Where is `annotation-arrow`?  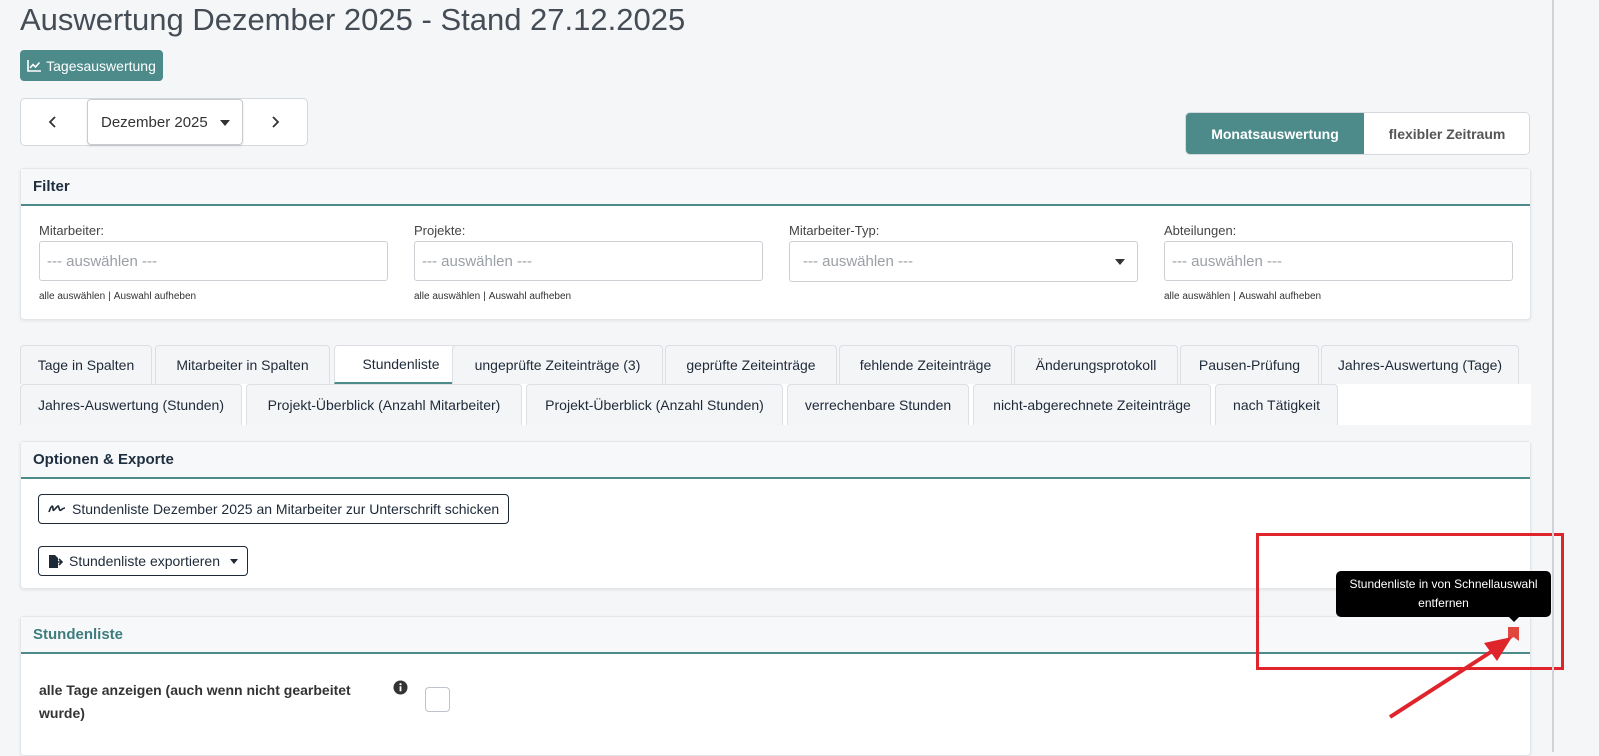 annotation-arrow is located at coordinates (1450, 678).